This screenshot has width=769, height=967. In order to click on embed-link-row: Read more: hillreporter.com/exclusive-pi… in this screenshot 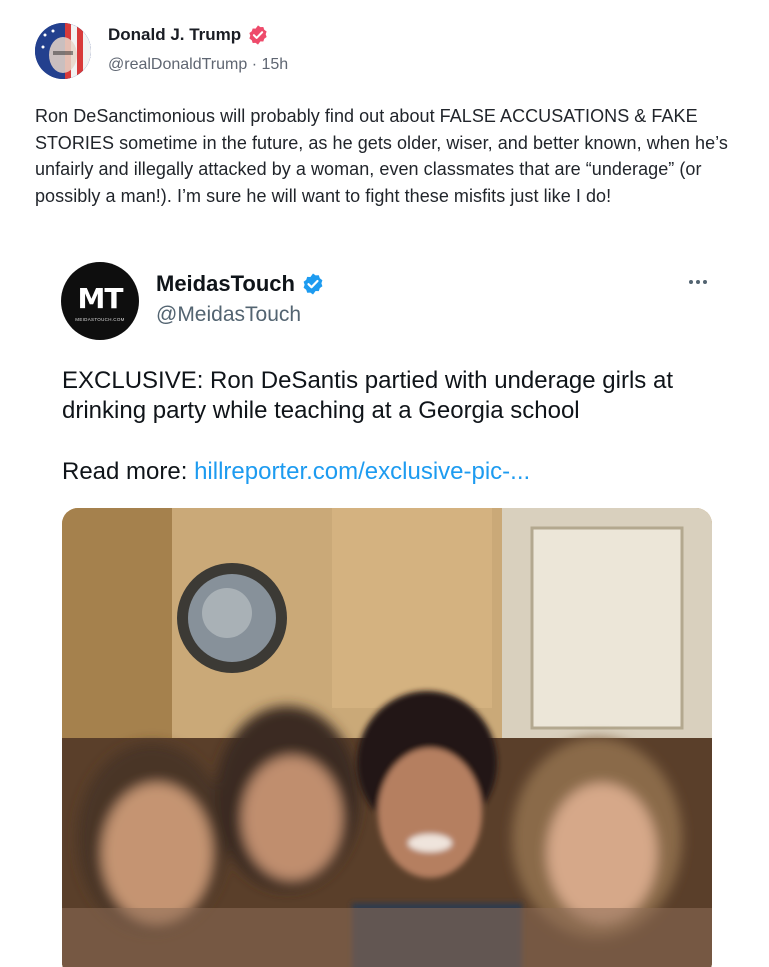, I will do `click(296, 472)`.